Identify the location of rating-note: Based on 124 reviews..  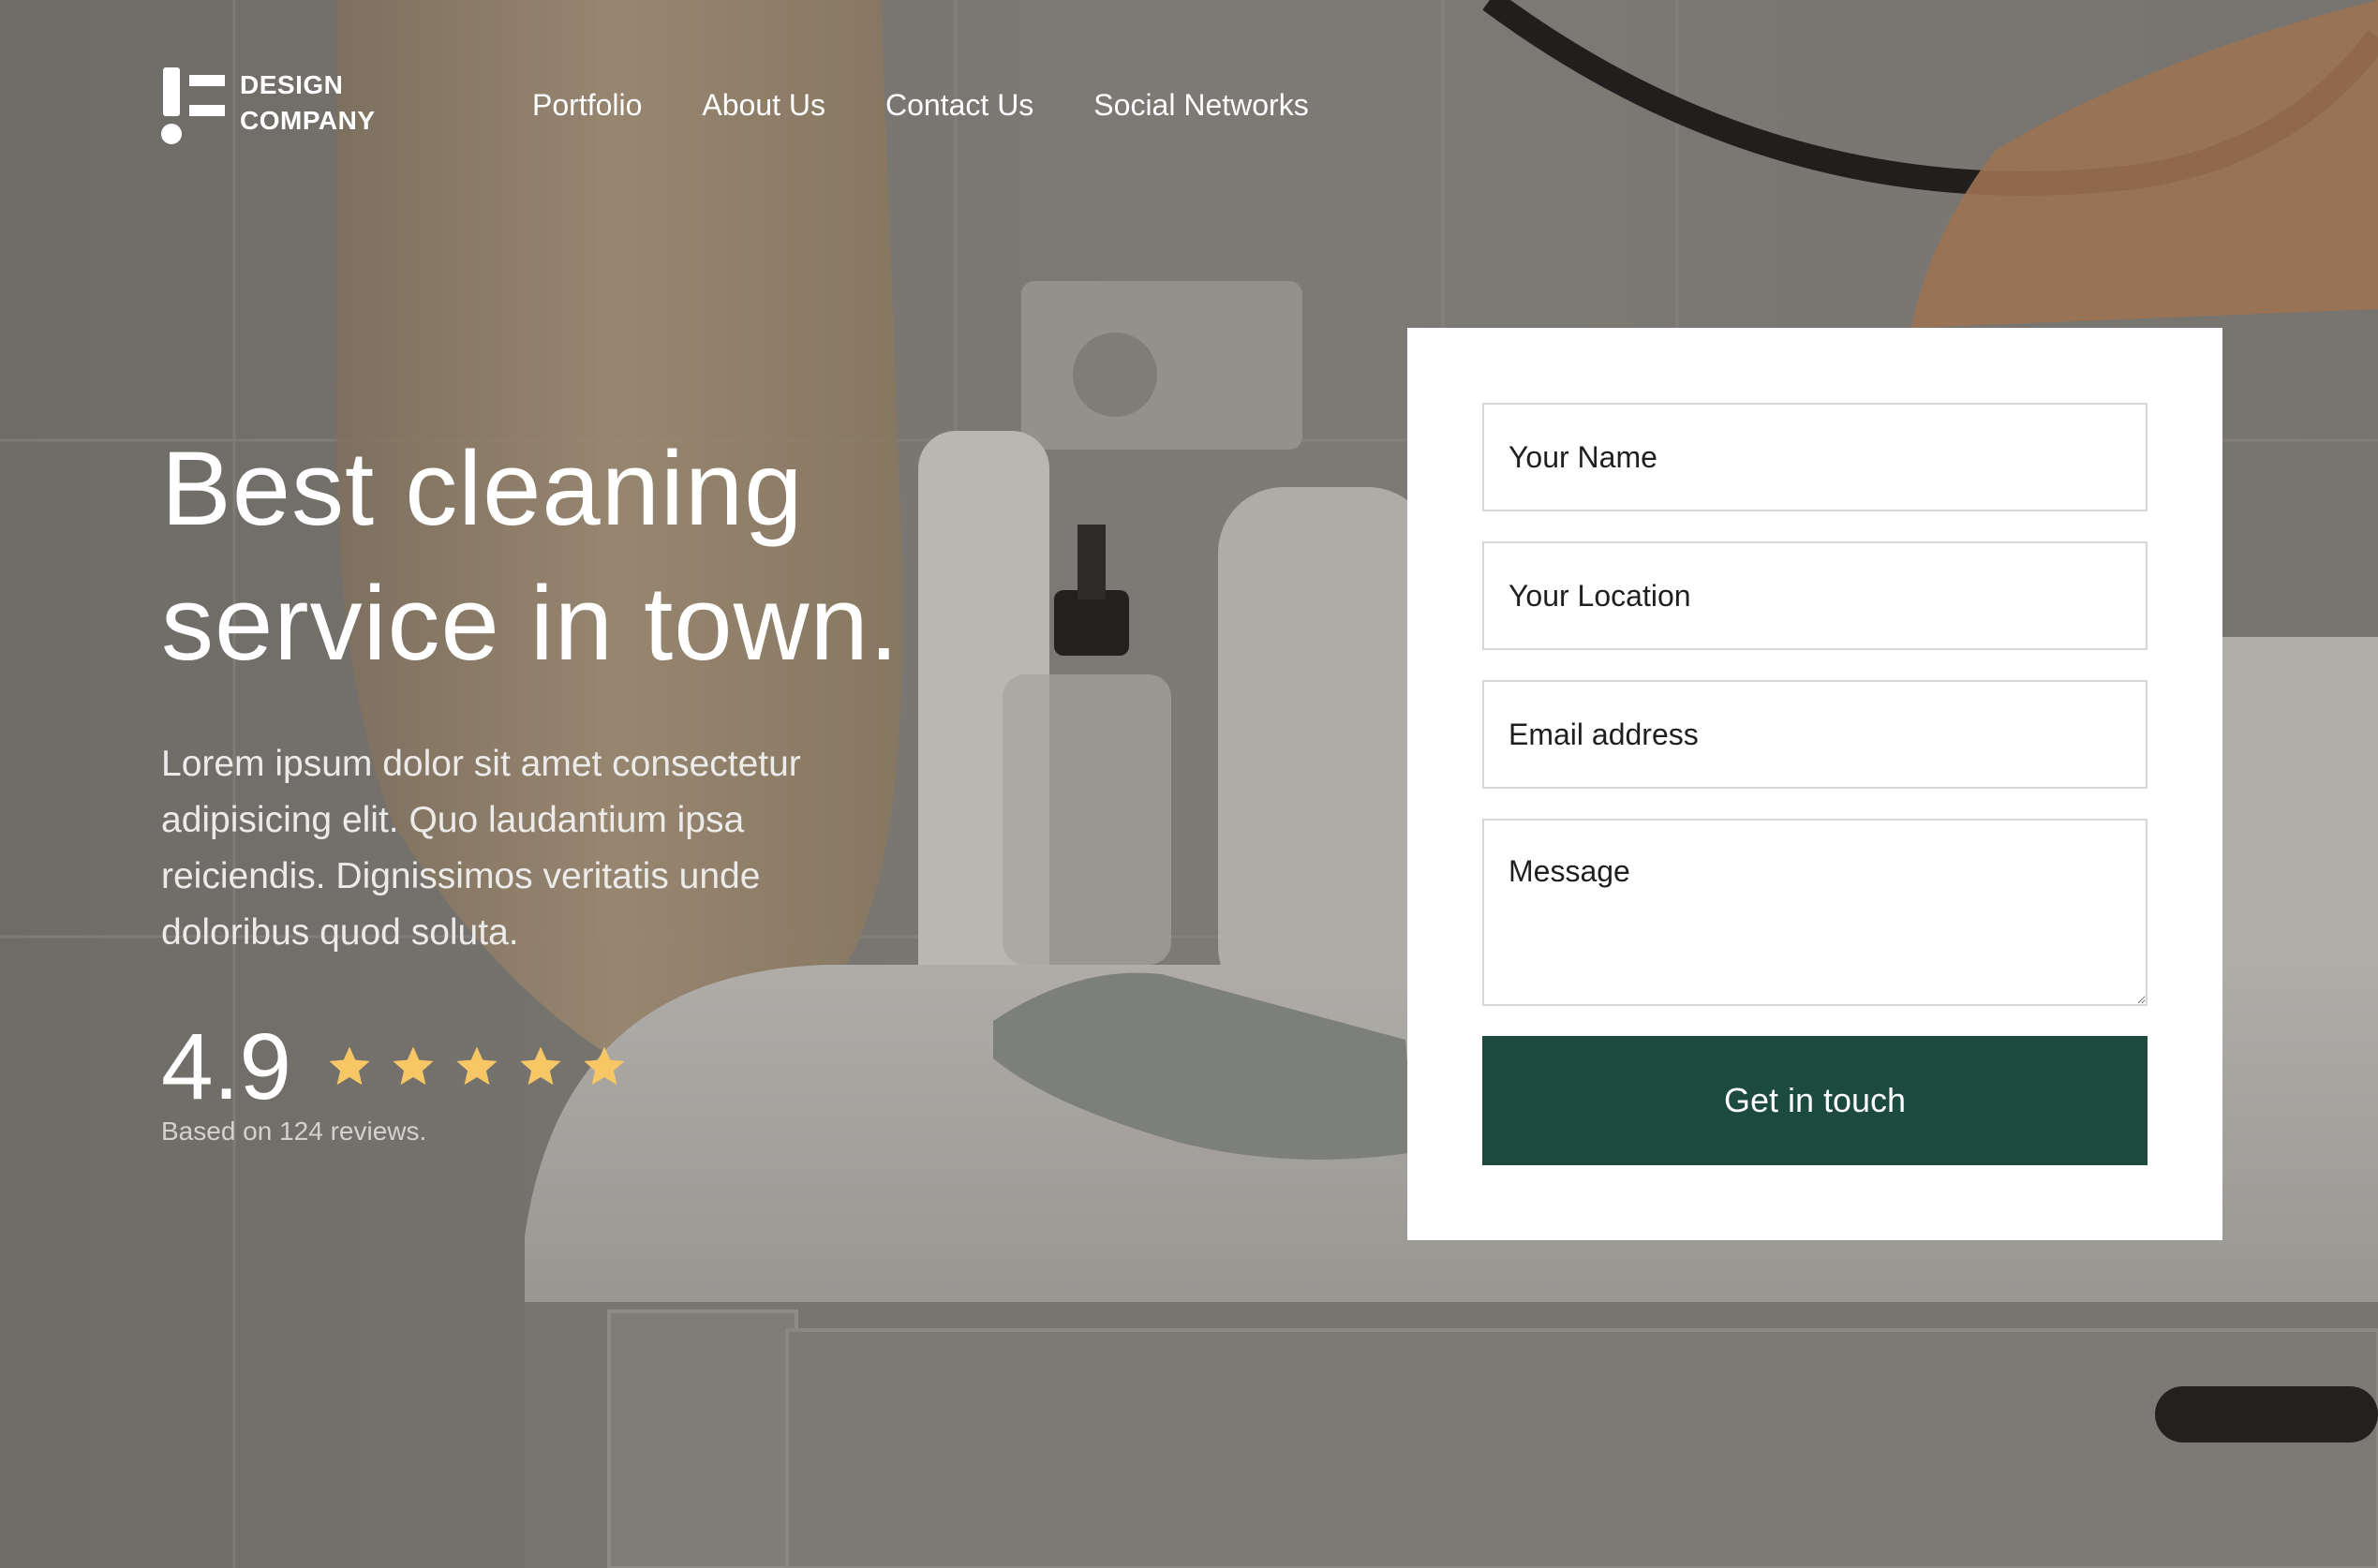
(294, 1131).